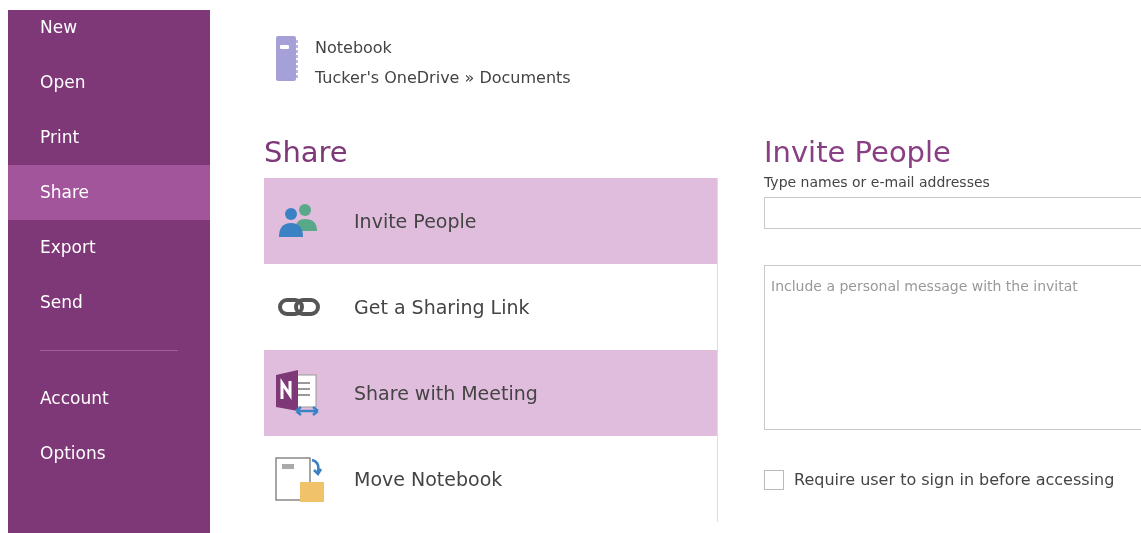 The height and width of the screenshot is (533, 1141). Describe the element at coordinates (299, 479) in the screenshot. I see `notebook-folder-icon` at that location.